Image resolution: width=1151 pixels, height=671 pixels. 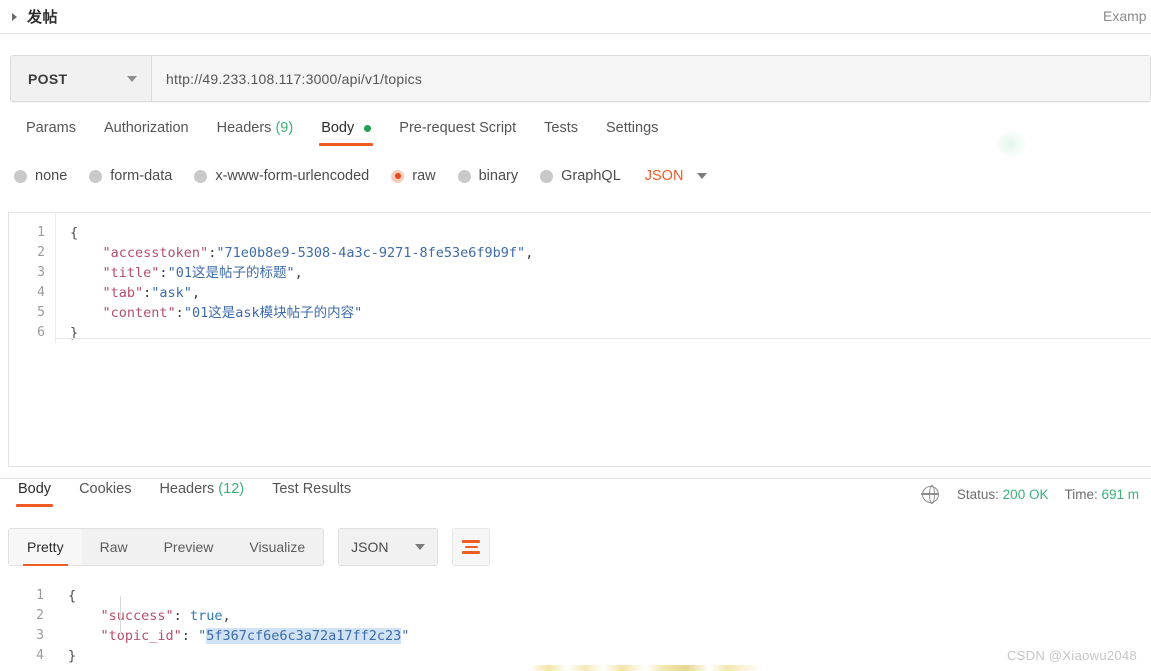 I want to click on tab-label: Settings, so click(x=632, y=128).